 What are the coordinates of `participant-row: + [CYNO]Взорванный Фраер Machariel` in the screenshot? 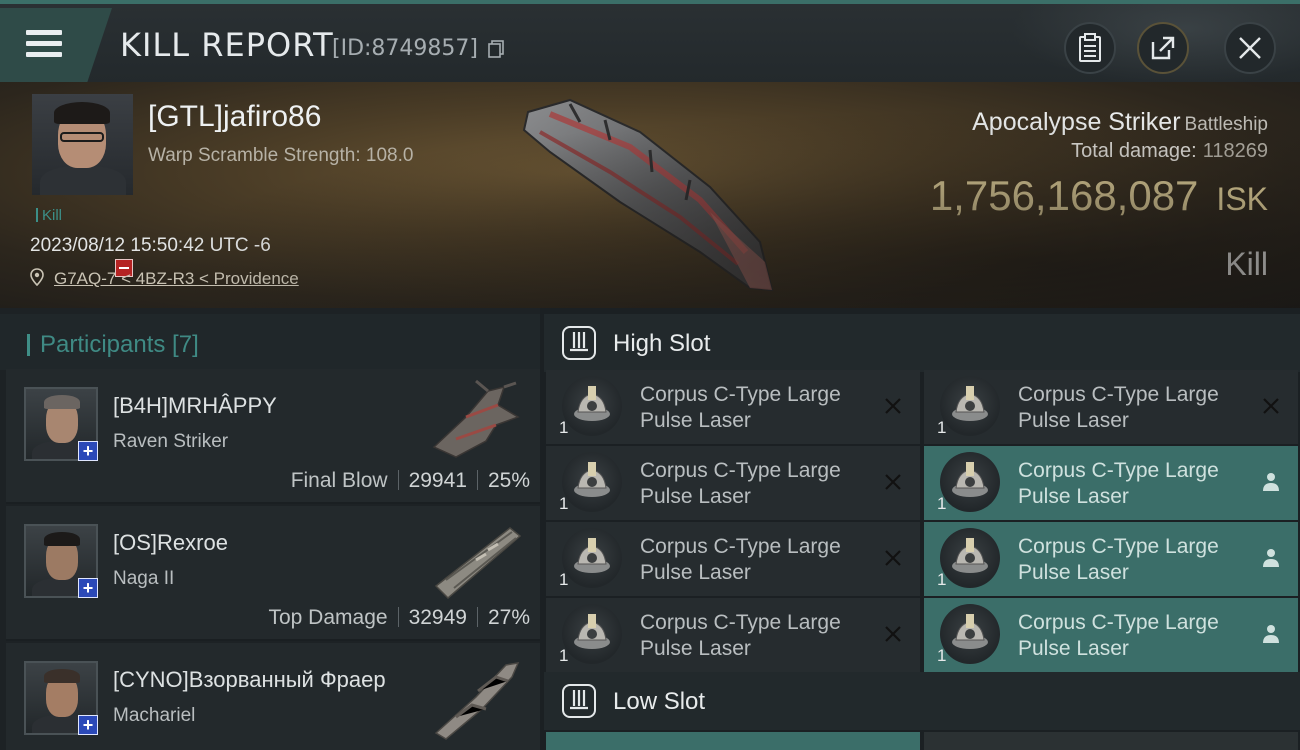 It's located at (273, 696).